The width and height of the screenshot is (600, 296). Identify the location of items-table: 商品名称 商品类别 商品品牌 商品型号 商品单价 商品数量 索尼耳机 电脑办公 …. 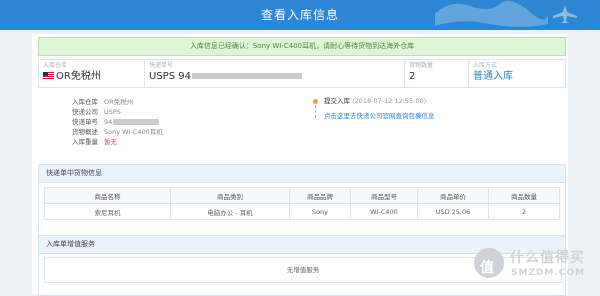
(302, 203).